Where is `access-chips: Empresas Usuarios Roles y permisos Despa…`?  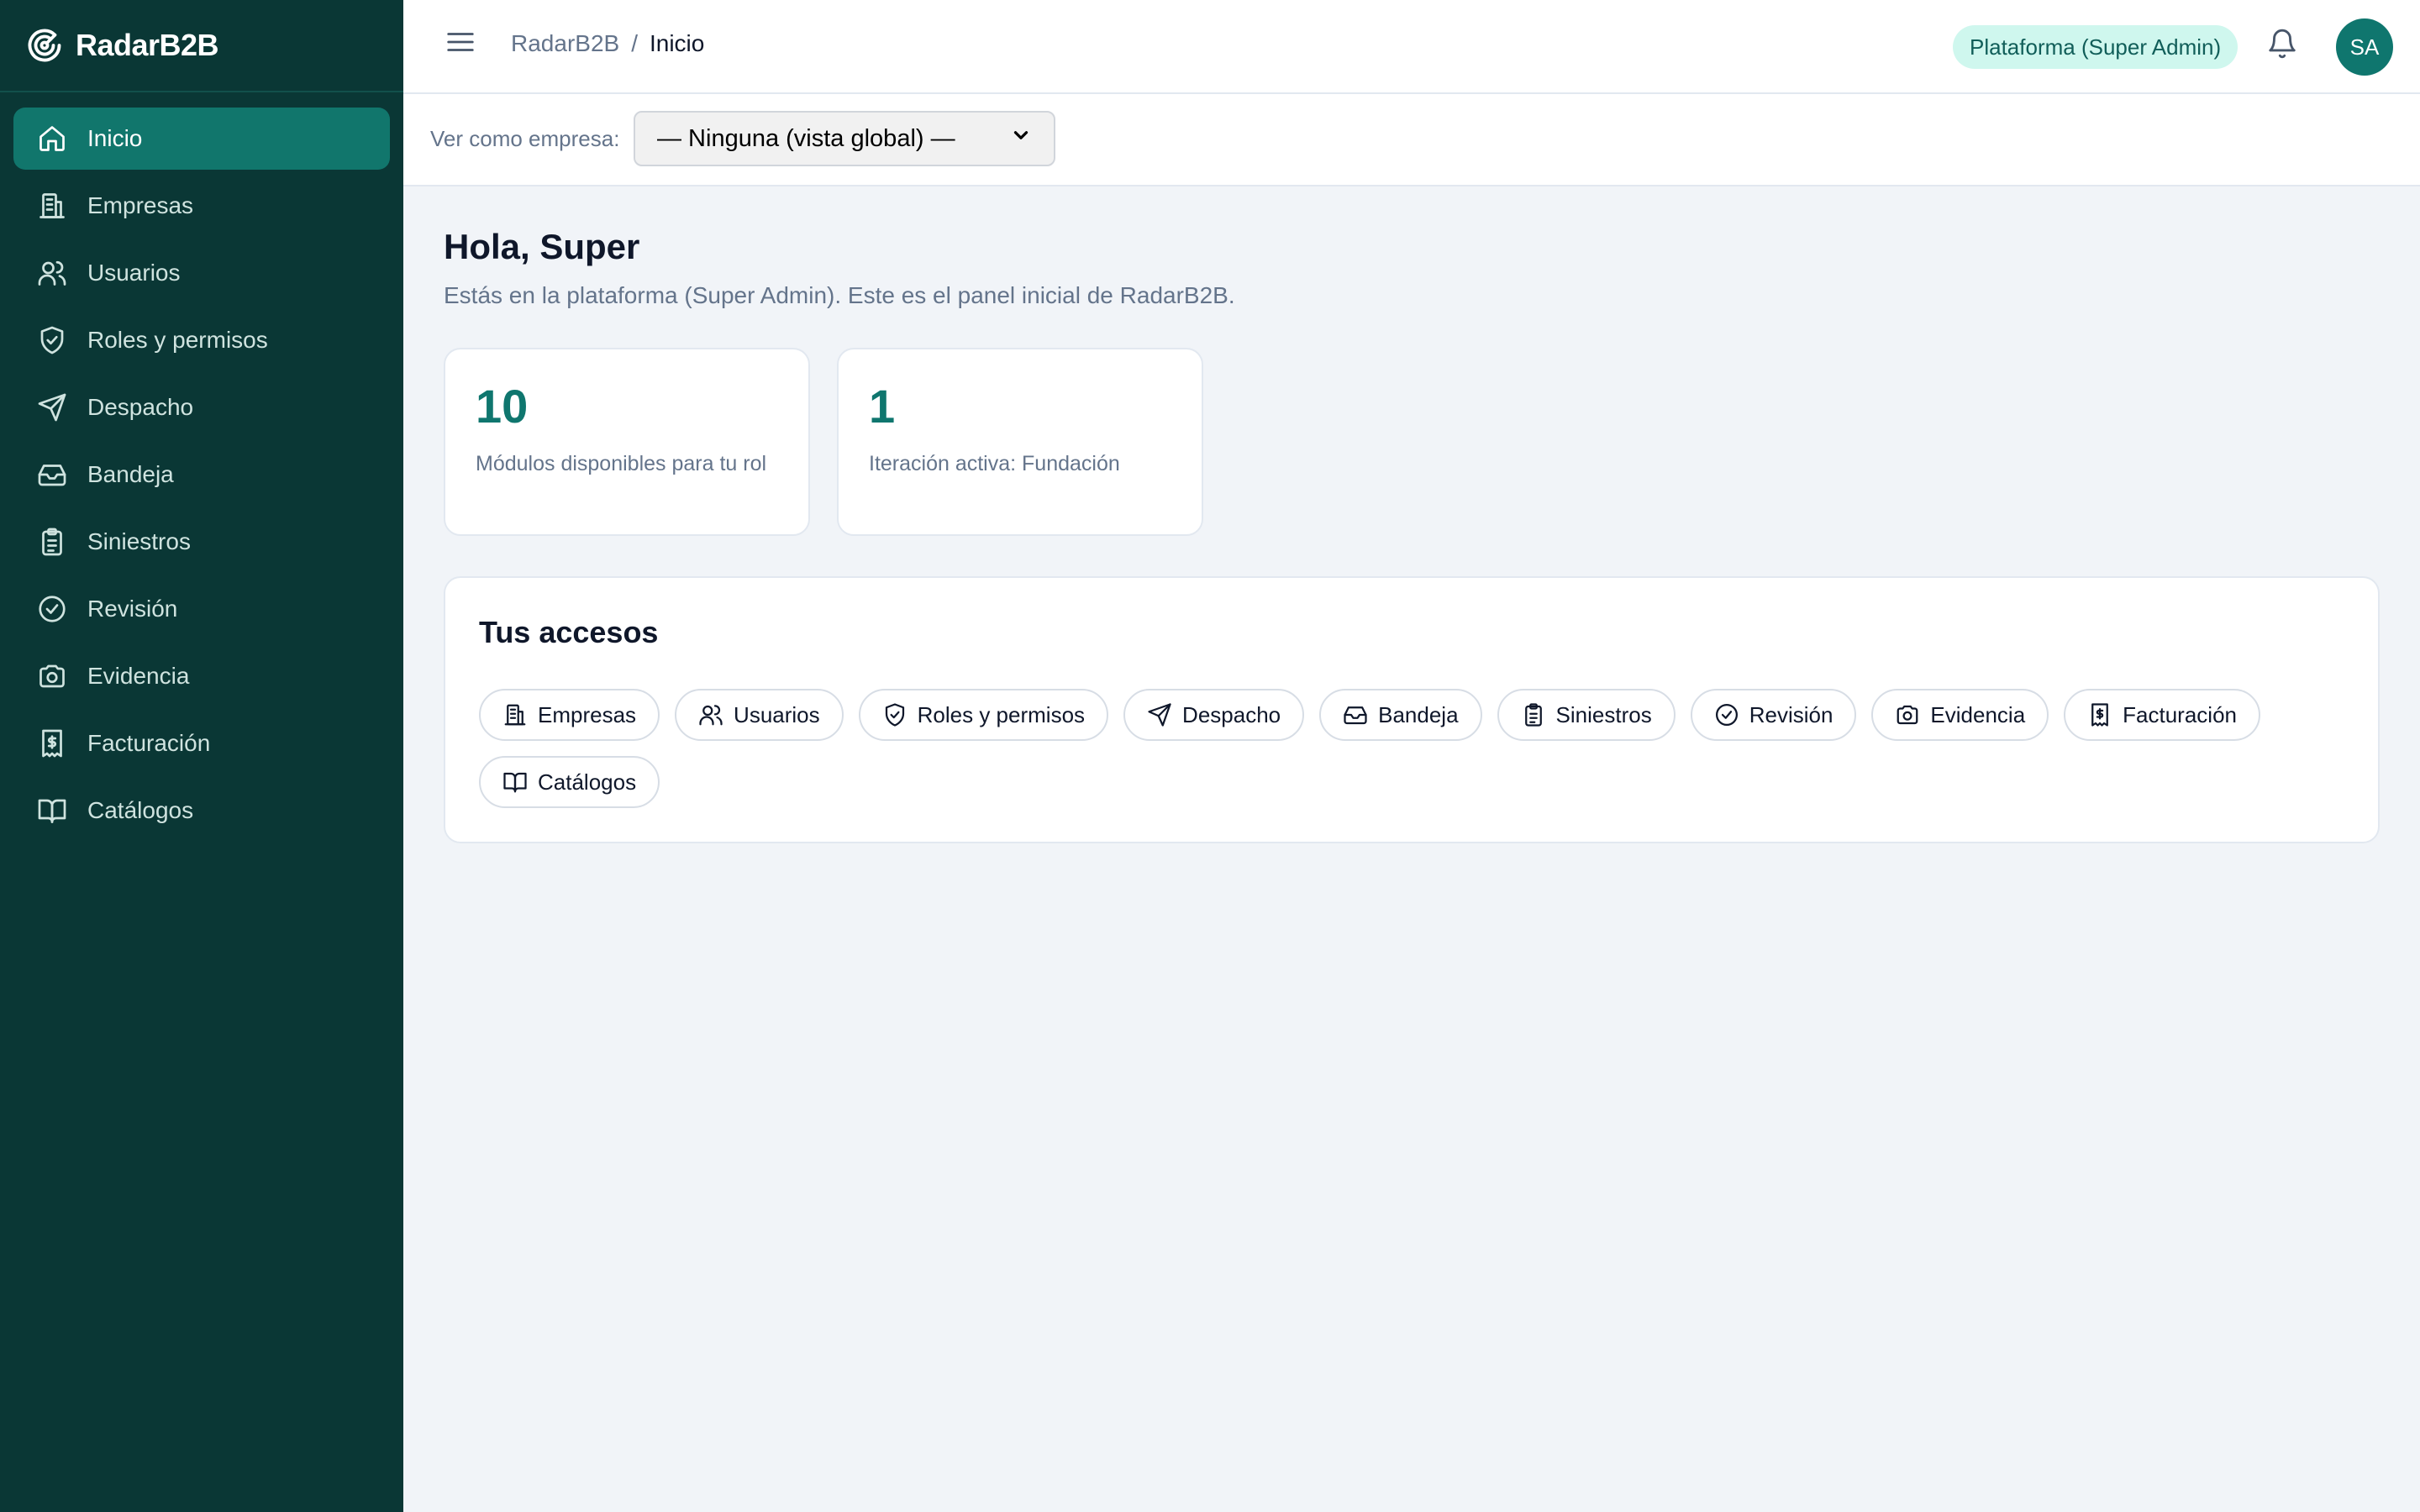
access-chips: Empresas Usuarios Roles y permisos Despa… is located at coordinates (1420, 748).